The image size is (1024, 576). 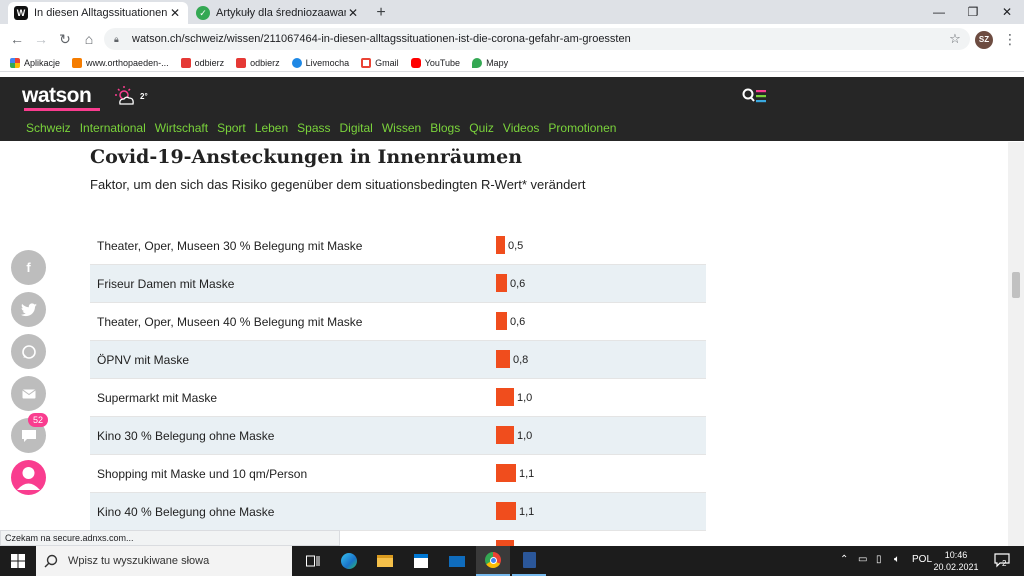 I want to click on tray-battery-icon: ▯, so click(x=879, y=559).